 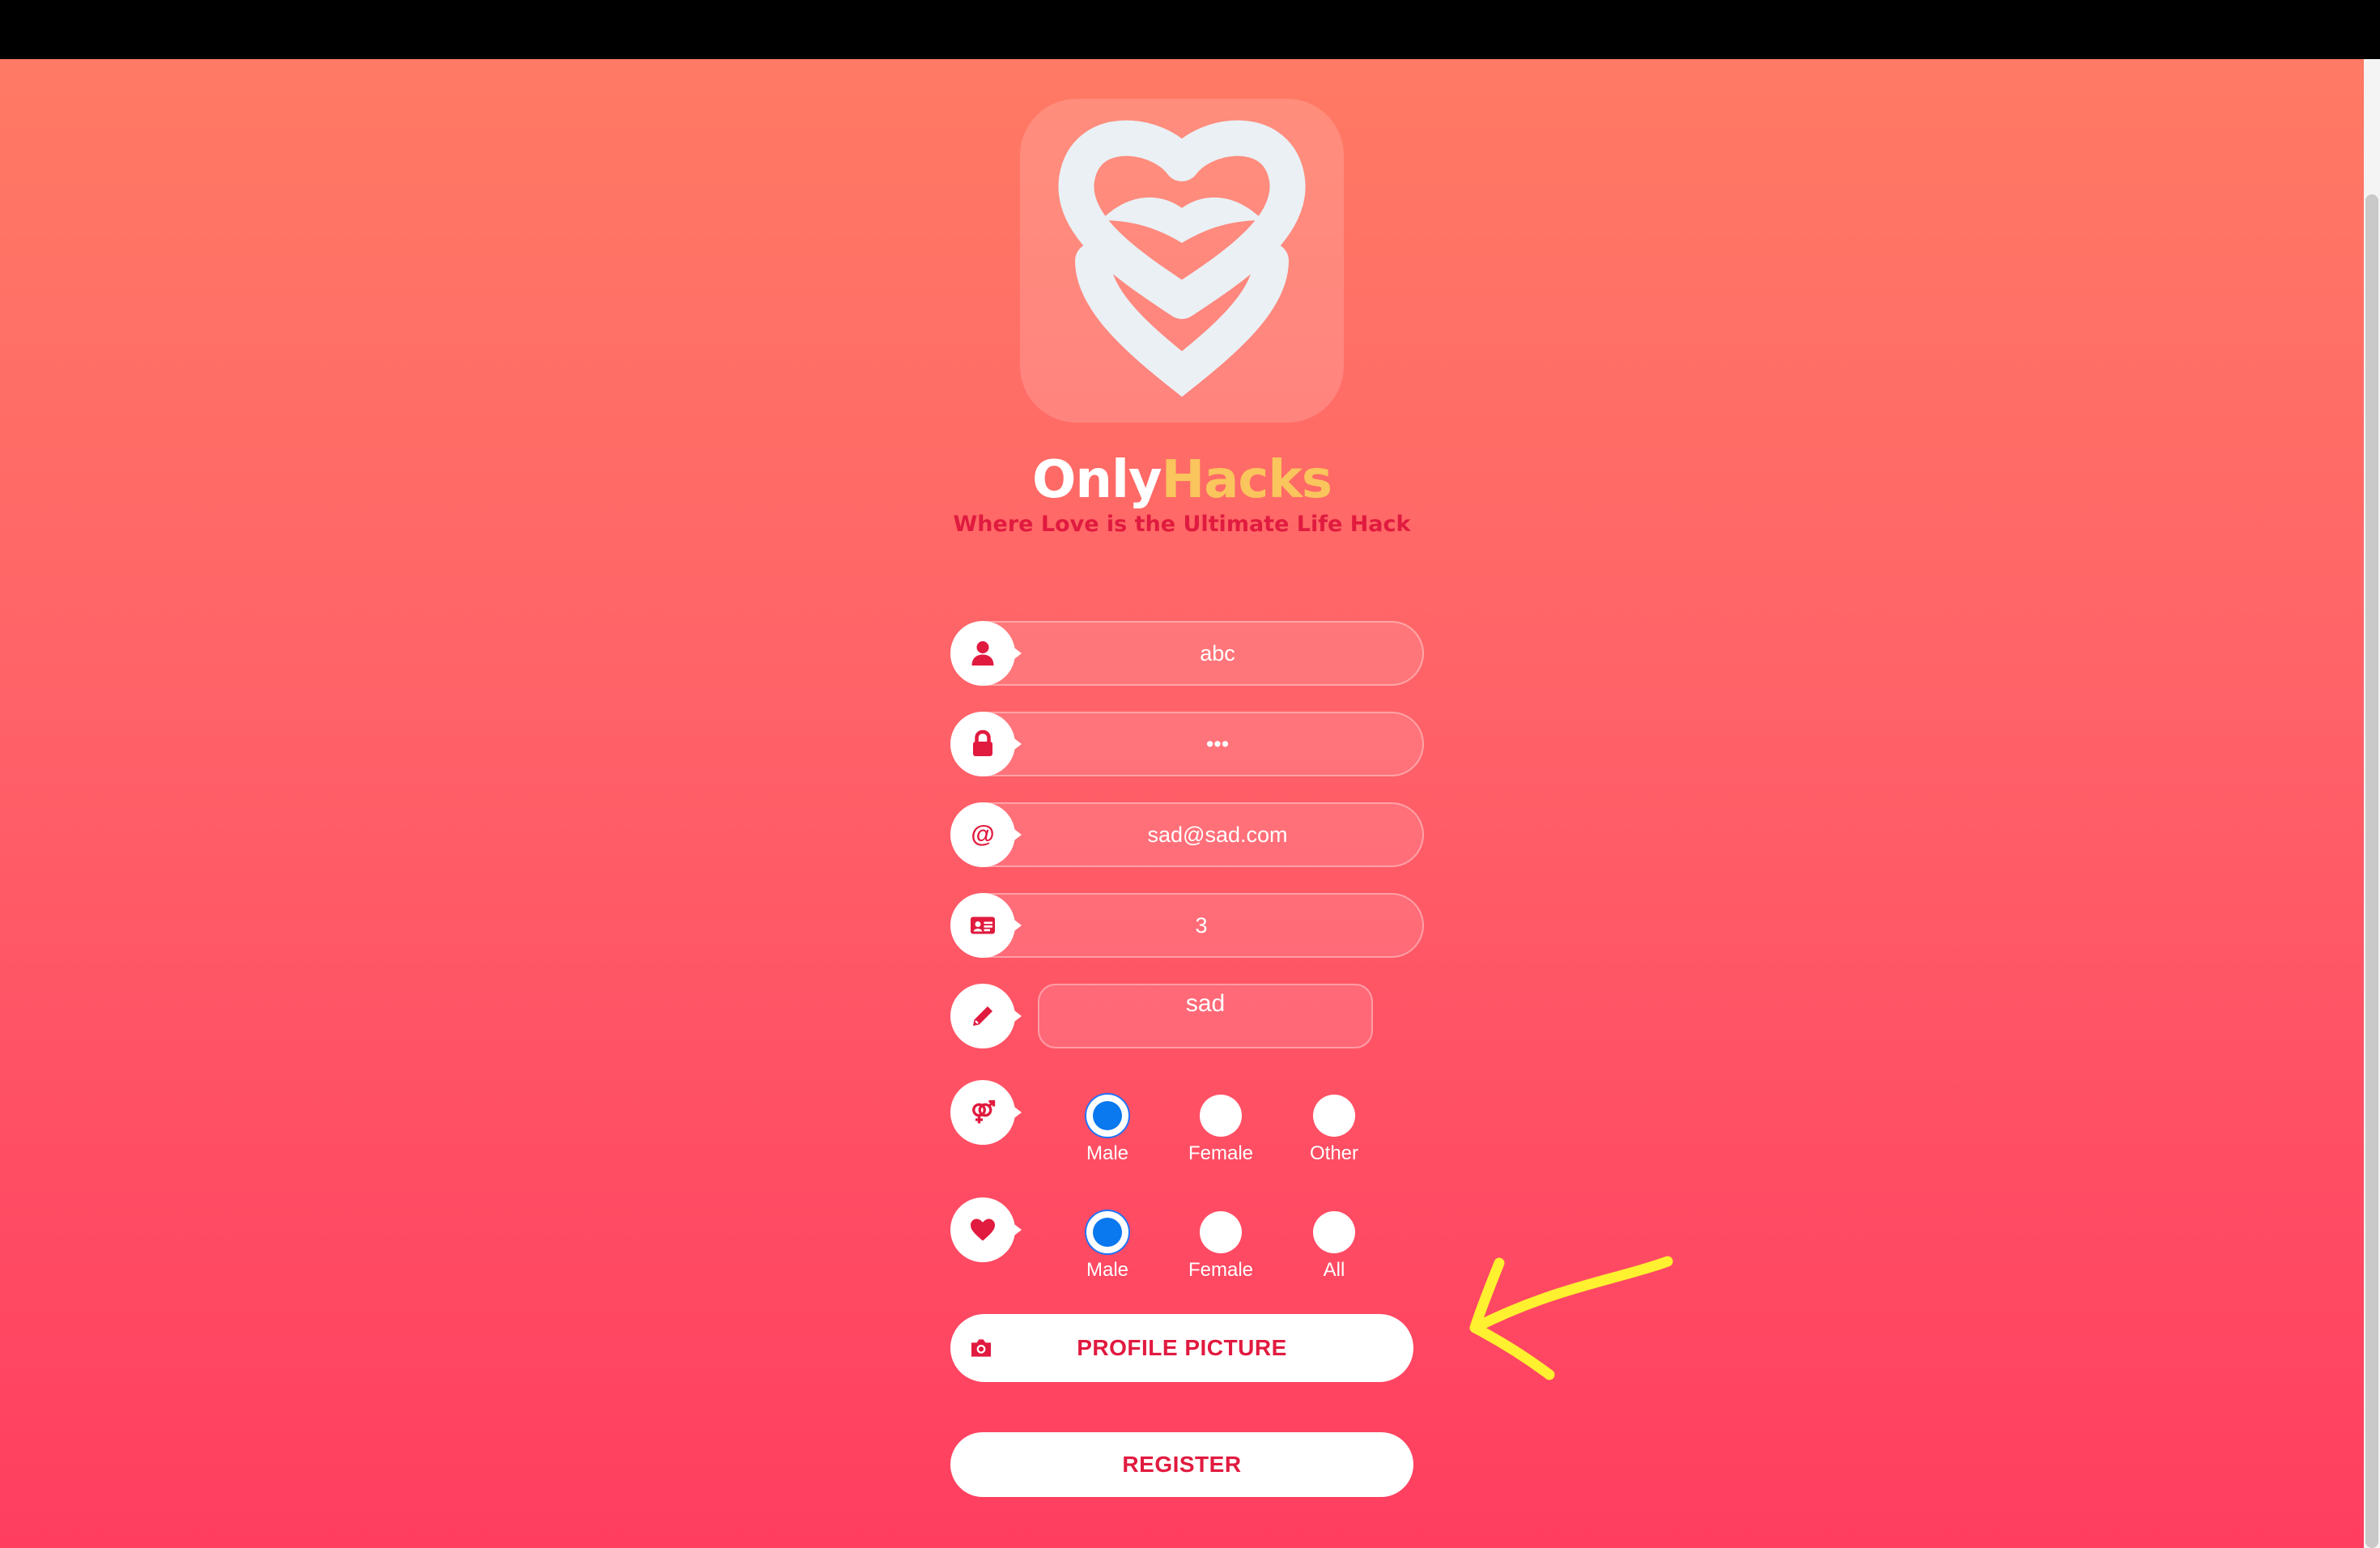 What do you see at coordinates (983, 1016) in the screenshot?
I see `pencil-icon` at bounding box center [983, 1016].